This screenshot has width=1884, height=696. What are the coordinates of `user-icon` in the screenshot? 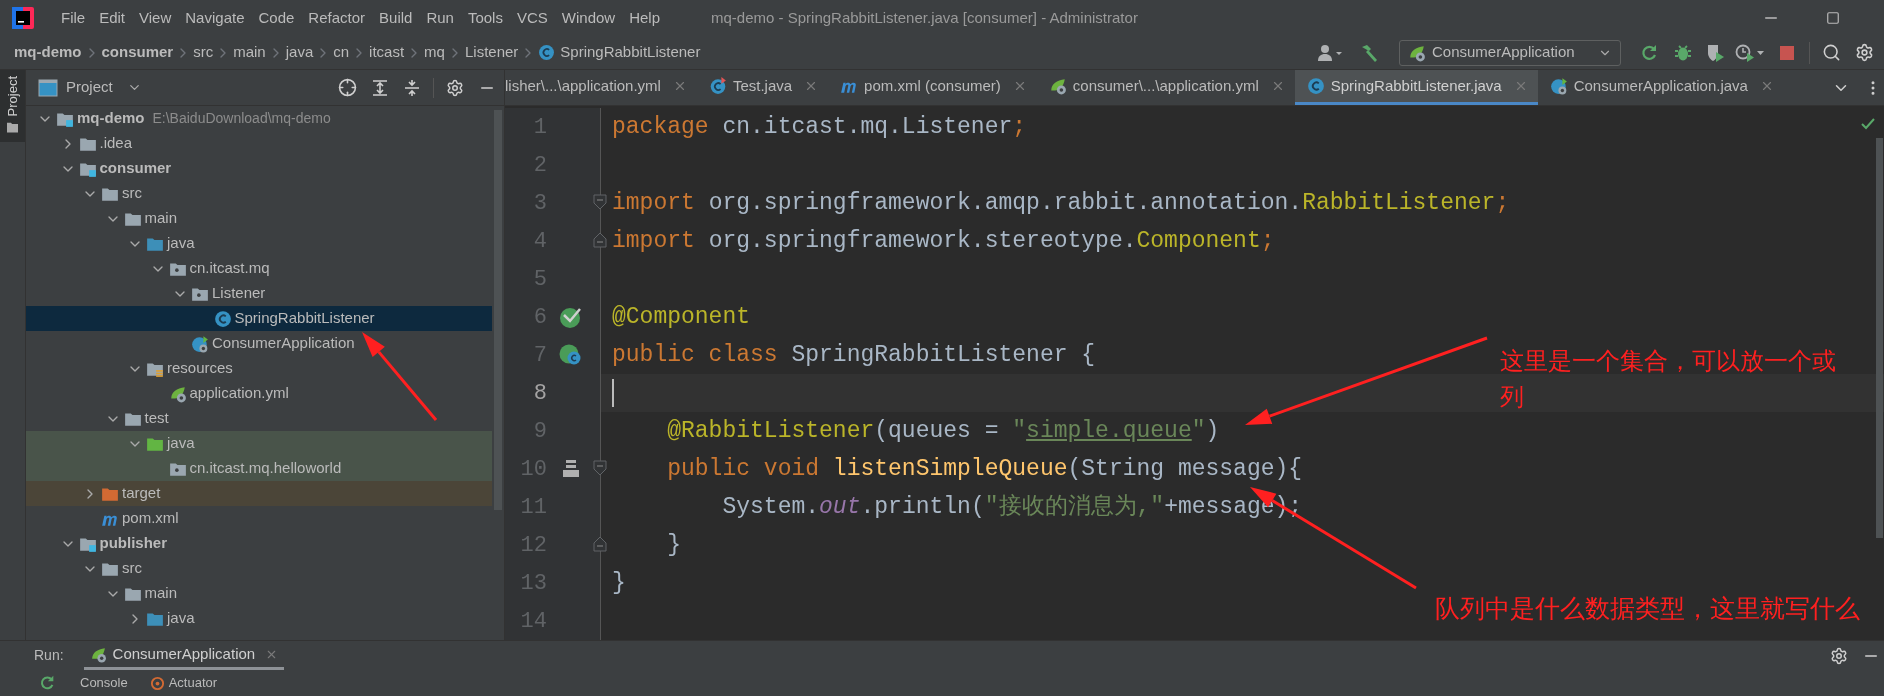 It's located at (1330, 52).